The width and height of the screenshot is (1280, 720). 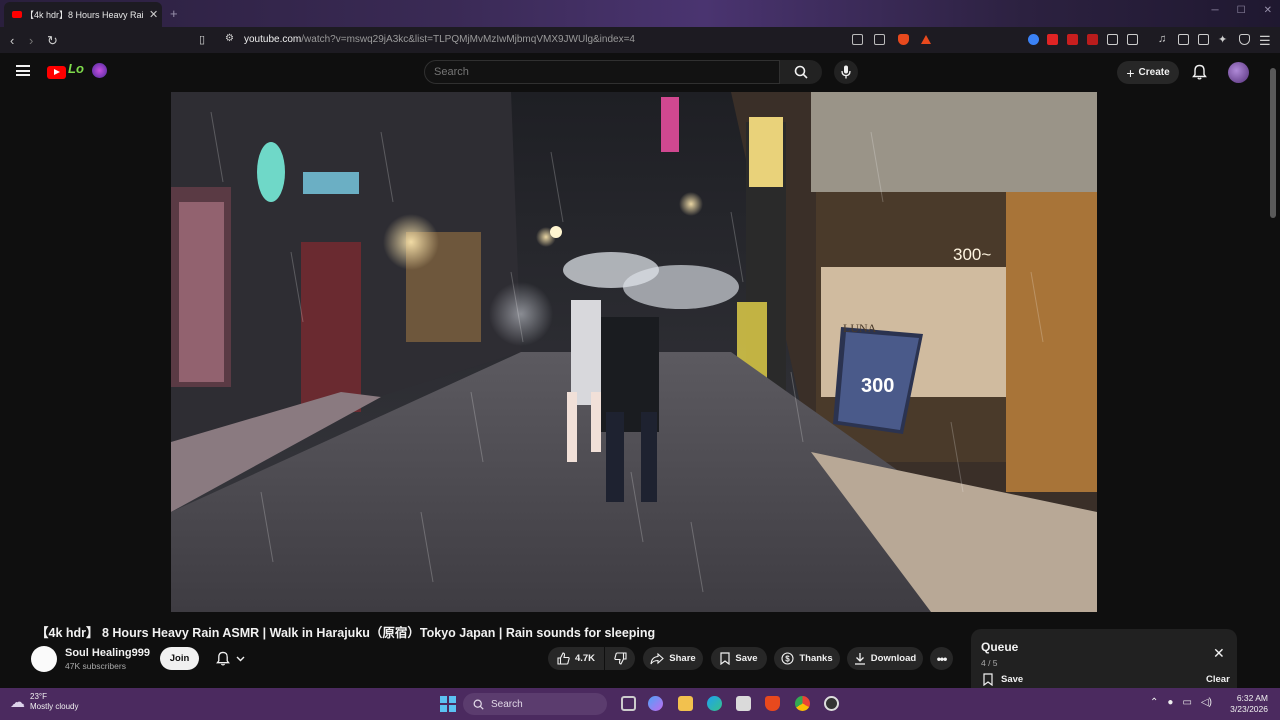 What do you see at coordinates (17, 14) in the screenshot?
I see `youtube-favicon-icon` at bounding box center [17, 14].